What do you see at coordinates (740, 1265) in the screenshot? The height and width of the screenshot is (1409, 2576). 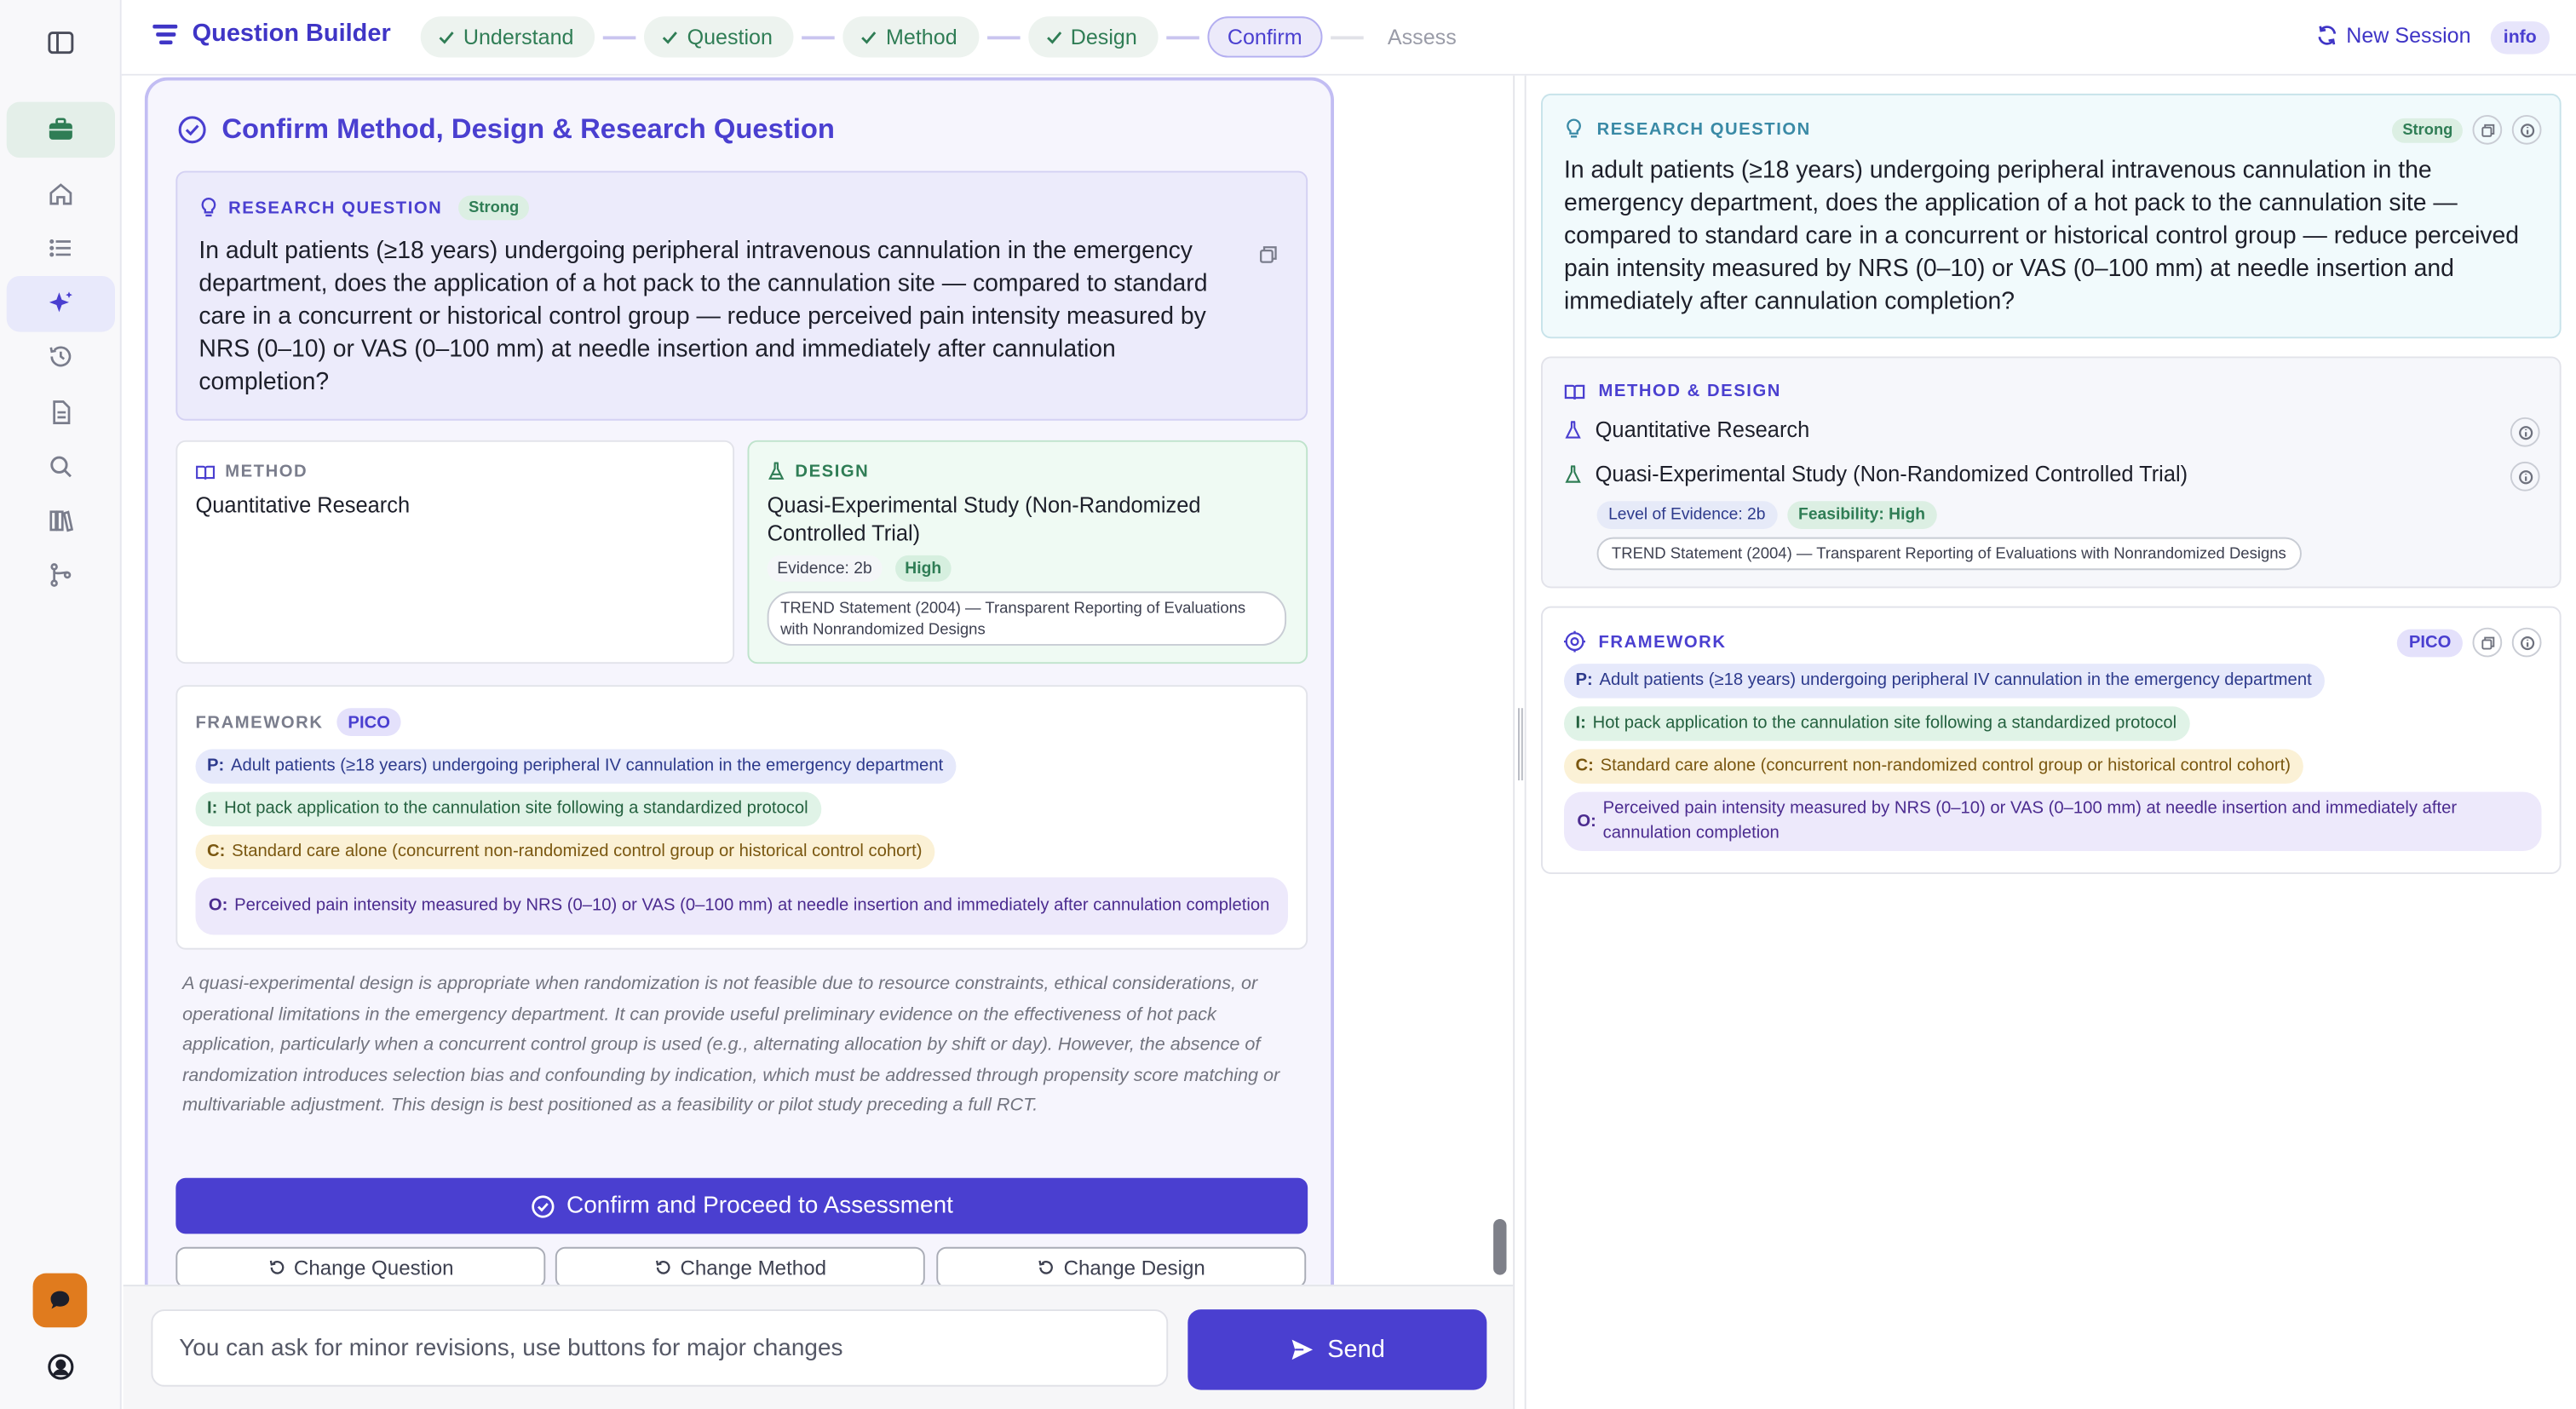 I see `change-method-button: Change Method` at bounding box center [740, 1265].